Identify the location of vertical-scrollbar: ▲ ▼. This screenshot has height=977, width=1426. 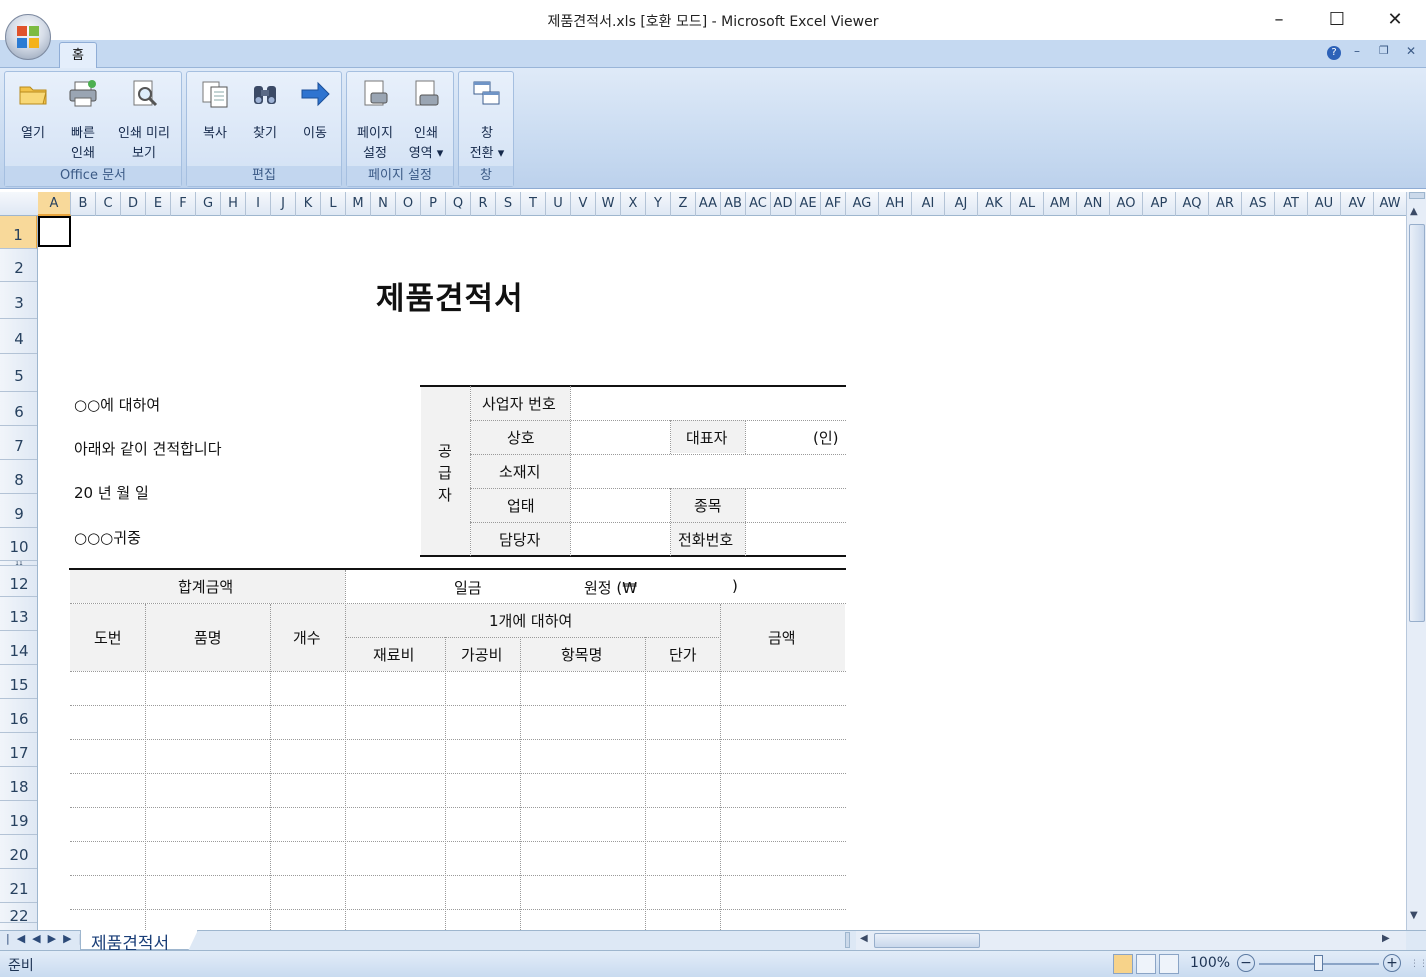
(1416, 561).